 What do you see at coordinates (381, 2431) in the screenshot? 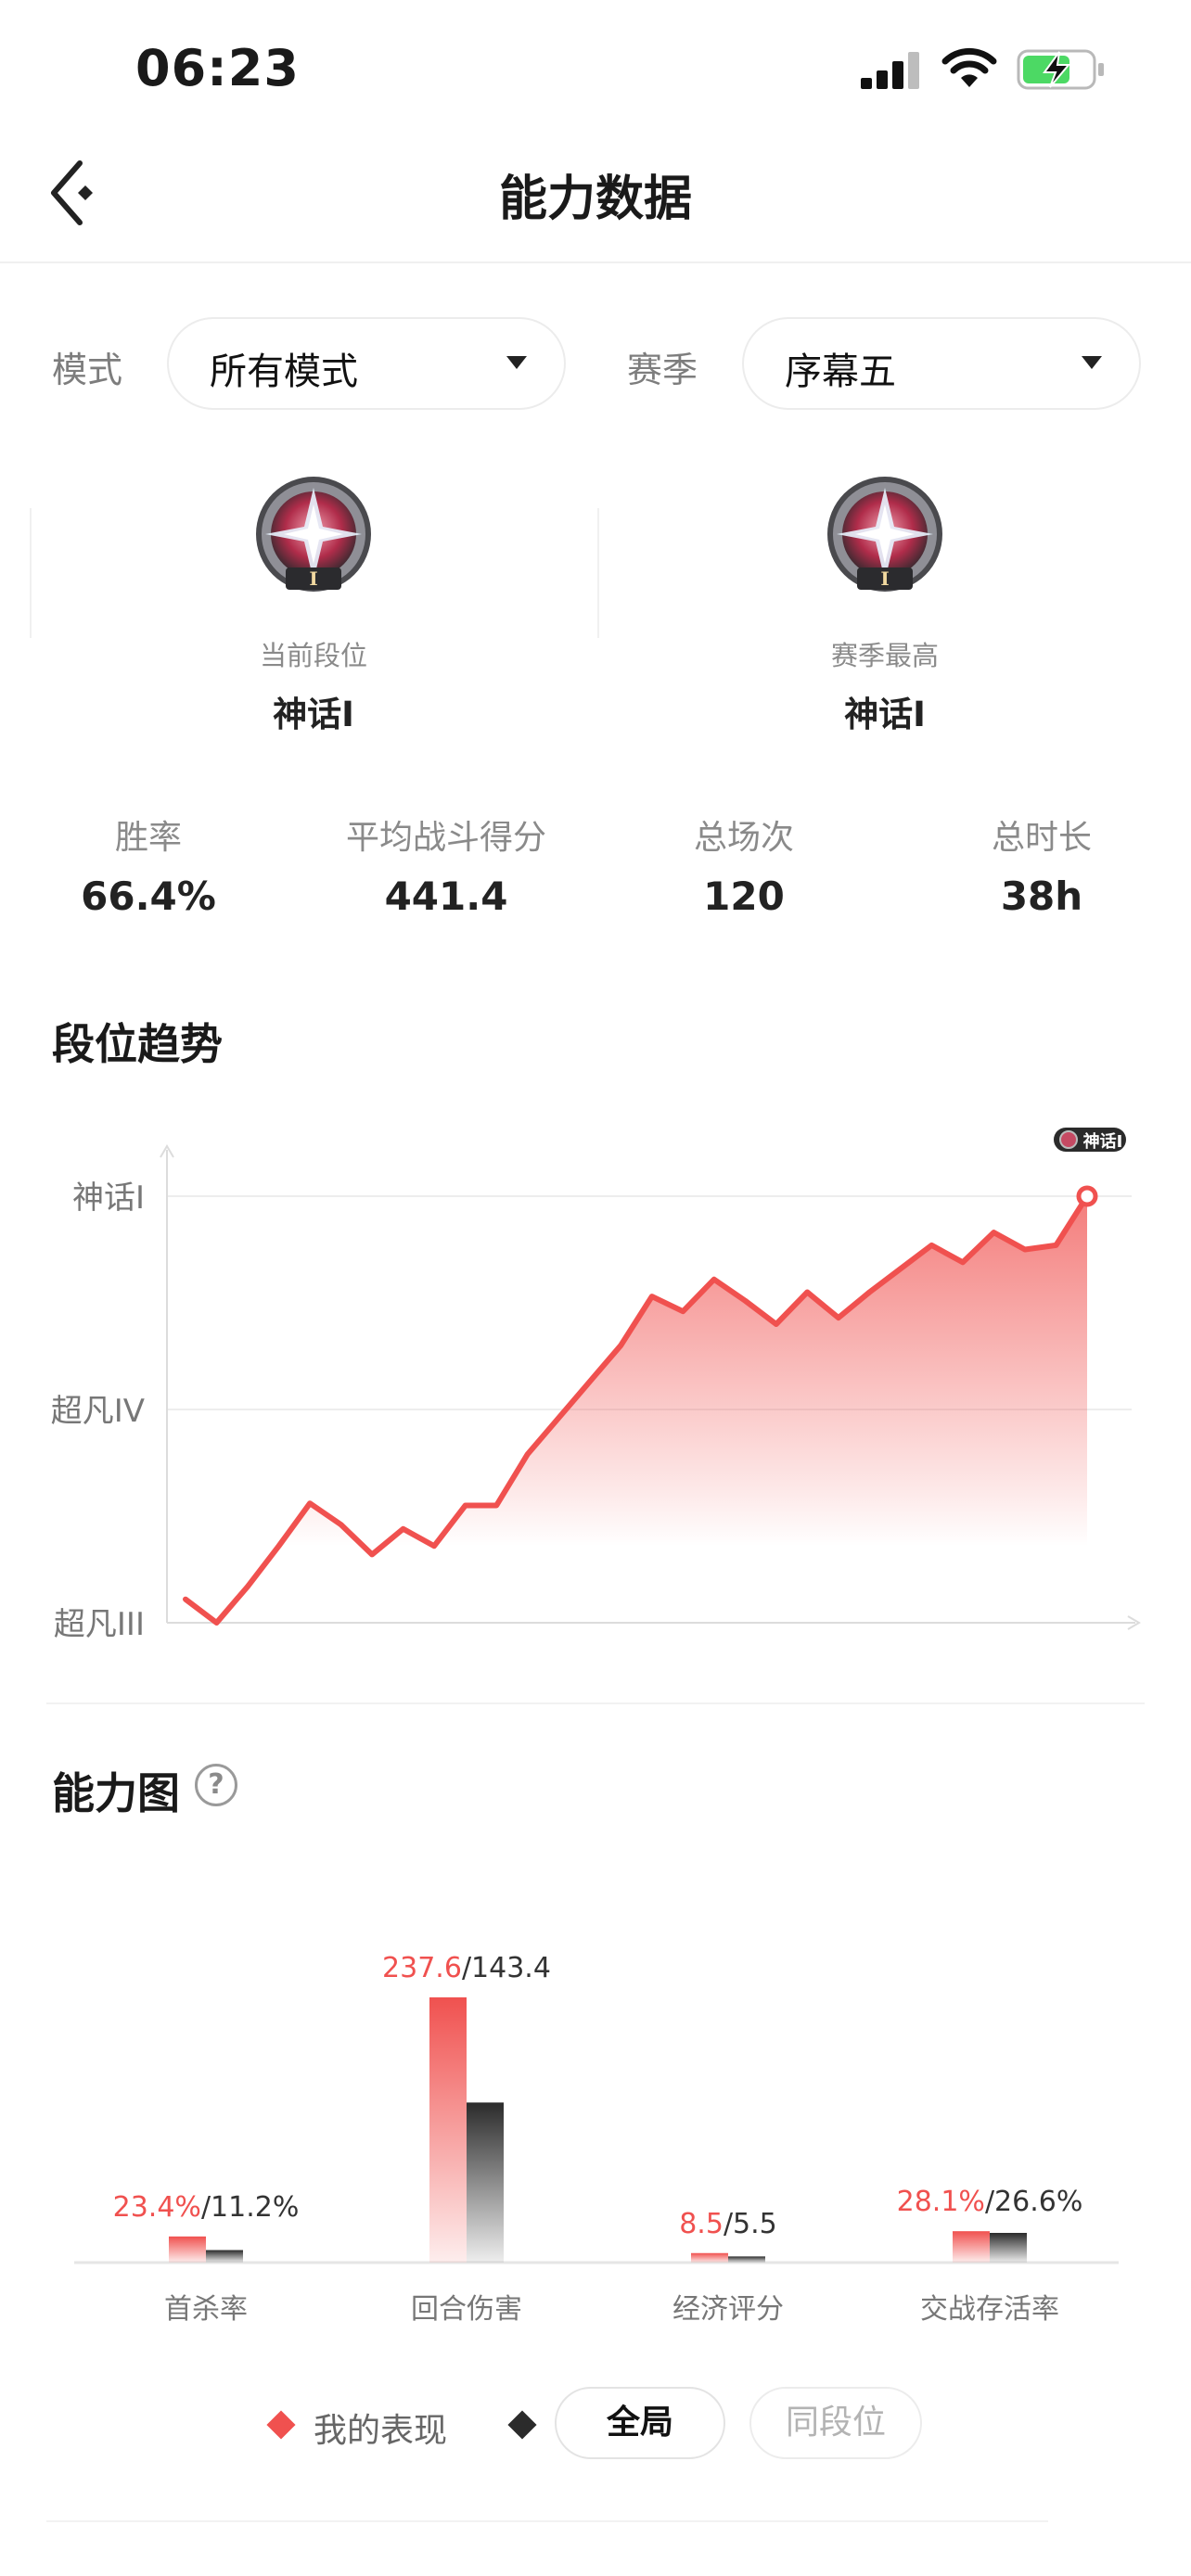
I see `my-performance-legend-label: 我的表现` at bounding box center [381, 2431].